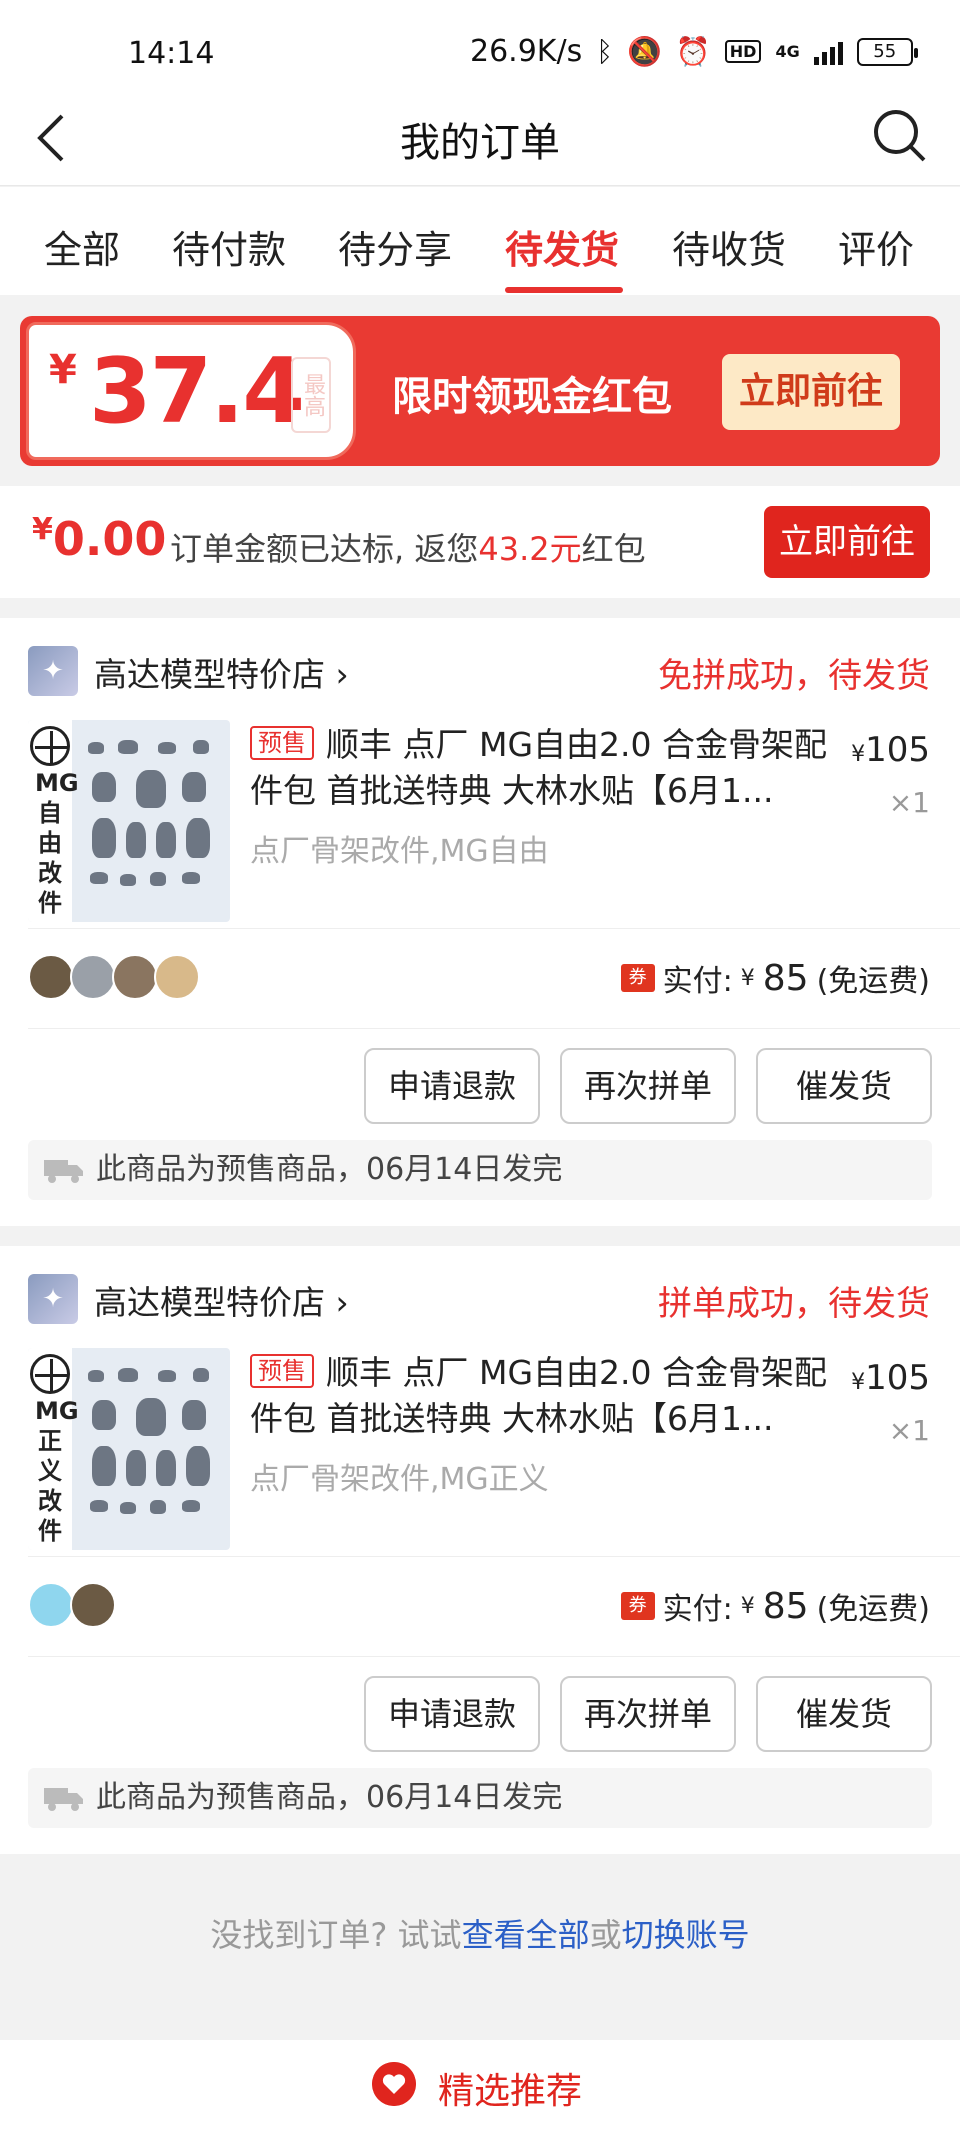  I want to click on signal-icon, so click(828, 52).